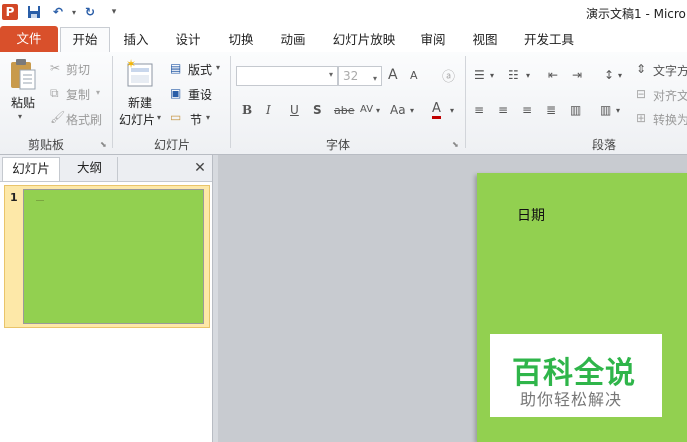 This screenshot has width=687, height=442. I want to click on justify-icon: ≣, so click(551, 110).